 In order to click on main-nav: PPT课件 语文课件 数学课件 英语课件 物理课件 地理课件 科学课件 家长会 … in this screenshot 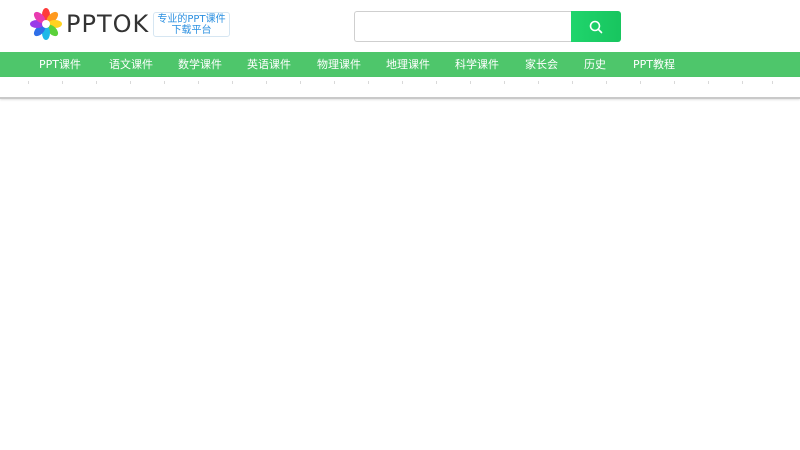, I will do `click(400, 64)`.